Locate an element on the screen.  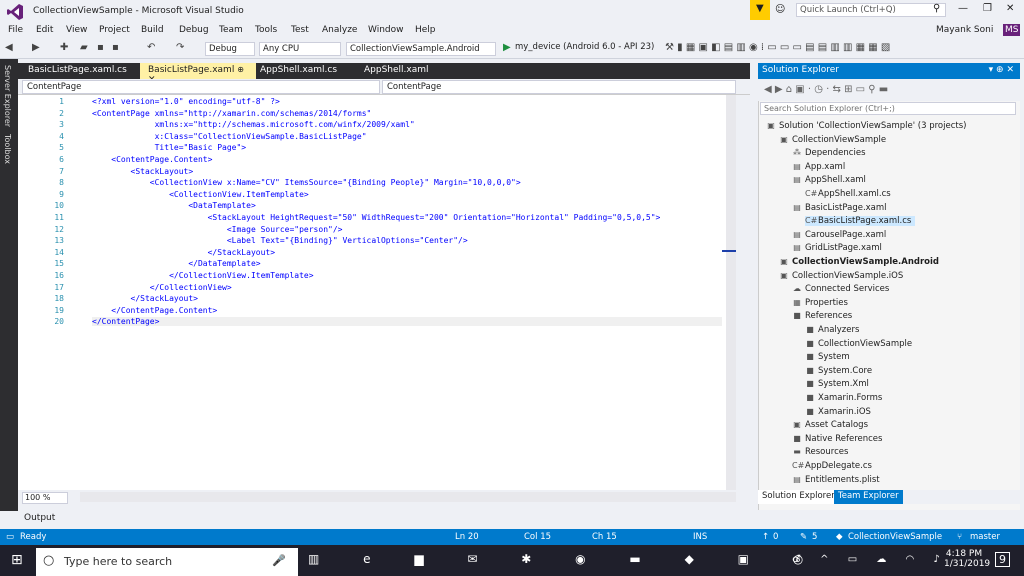
menu-window: Window is located at coordinates (386, 30).